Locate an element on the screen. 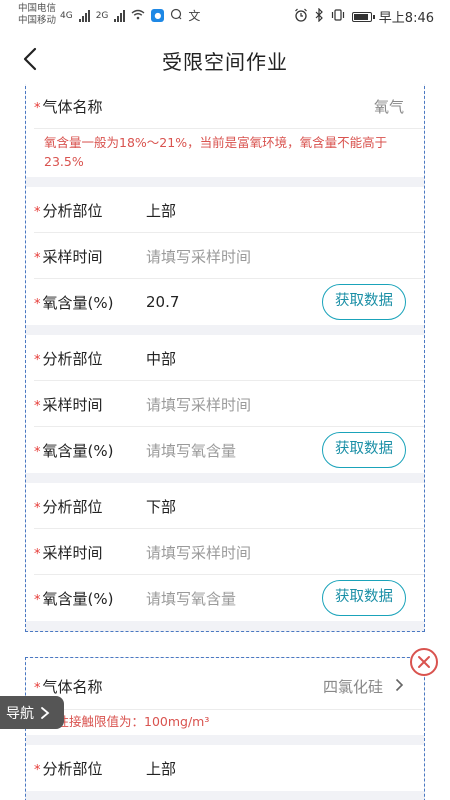  close-icon is located at coordinates (424, 662).